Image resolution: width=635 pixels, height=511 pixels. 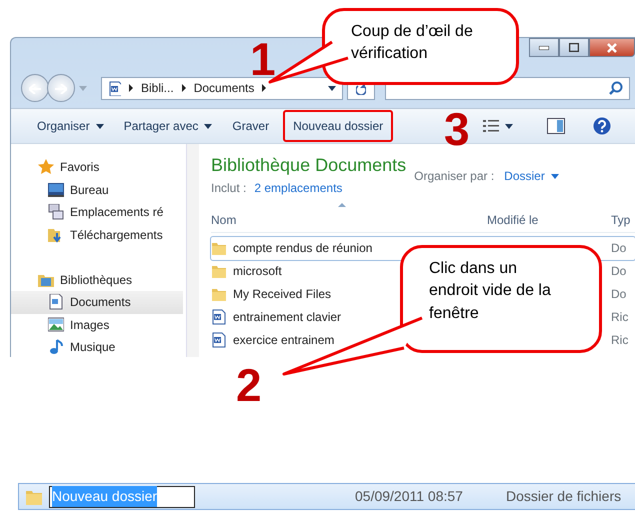 I want to click on includes-label: Inclut :, so click(x=228, y=188).